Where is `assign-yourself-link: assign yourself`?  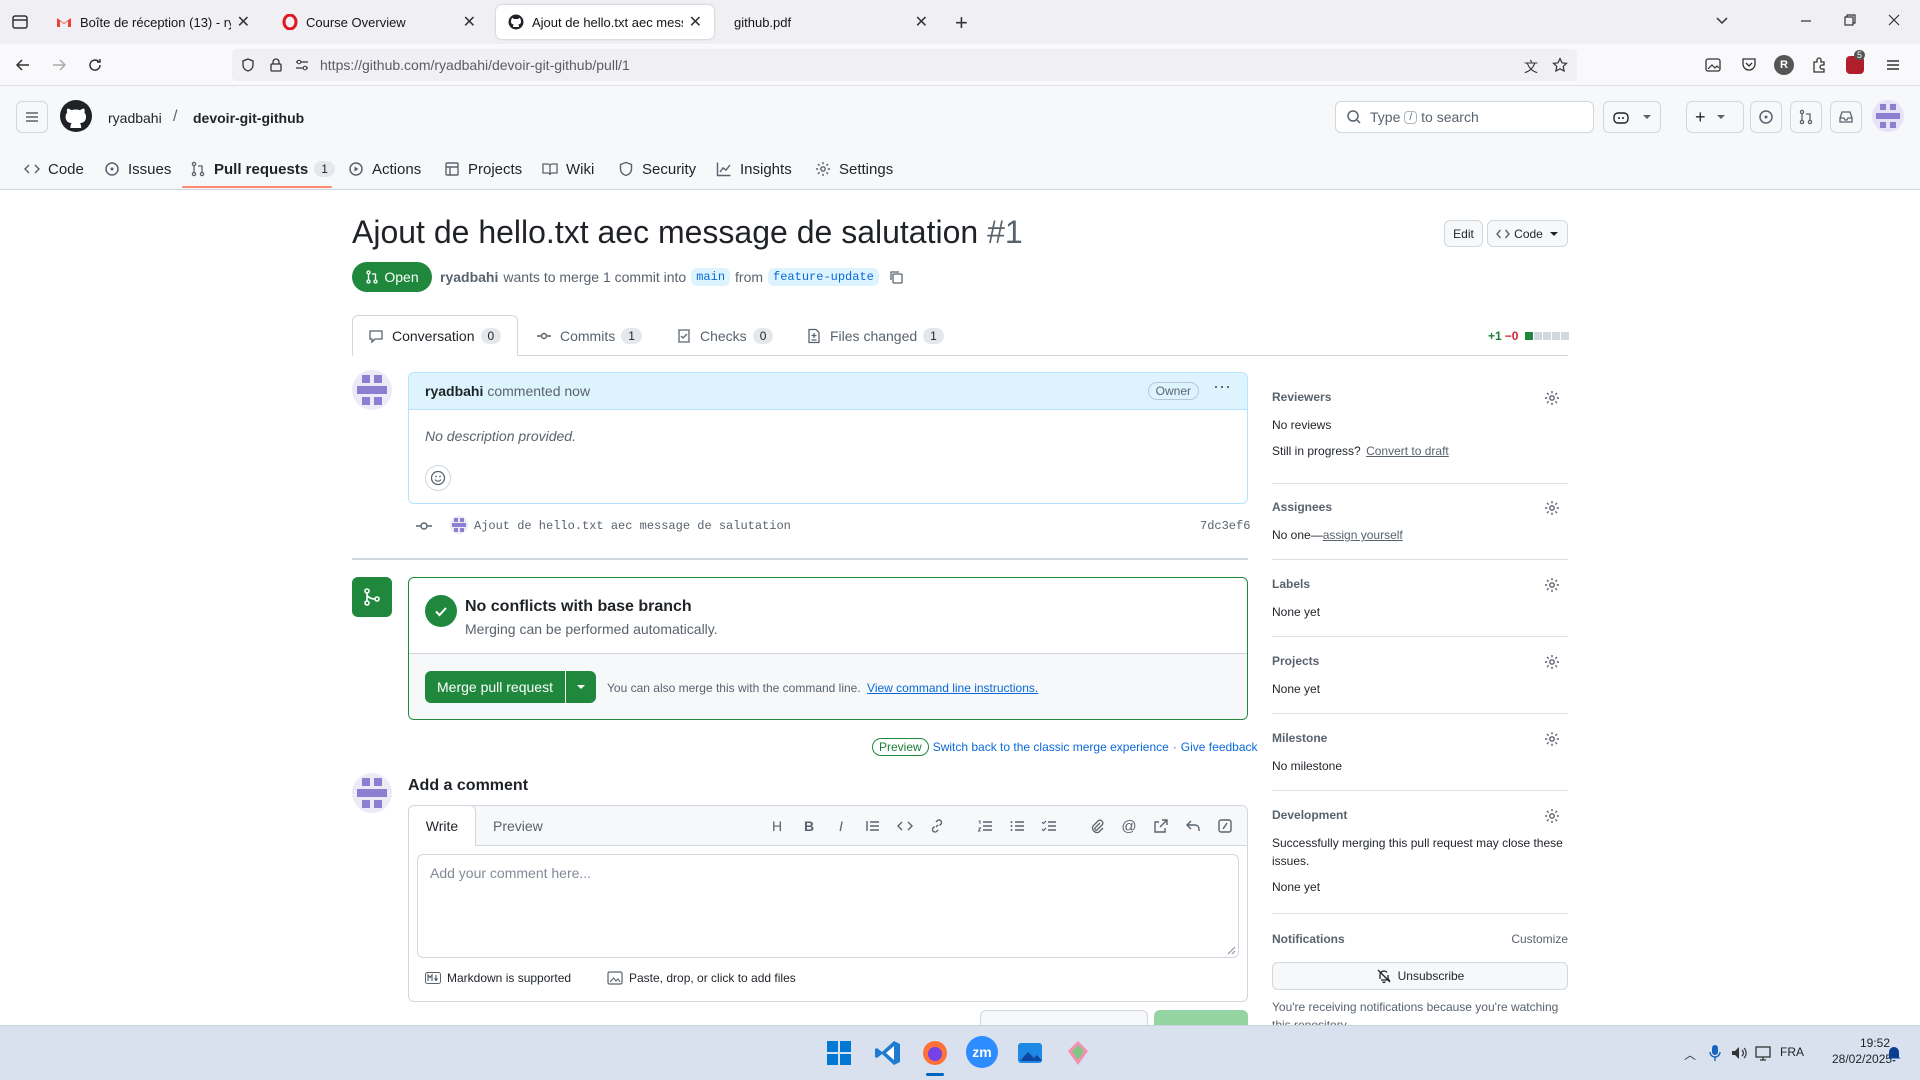
assign-yourself-link: assign yourself is located at coordinates (1363, 535).